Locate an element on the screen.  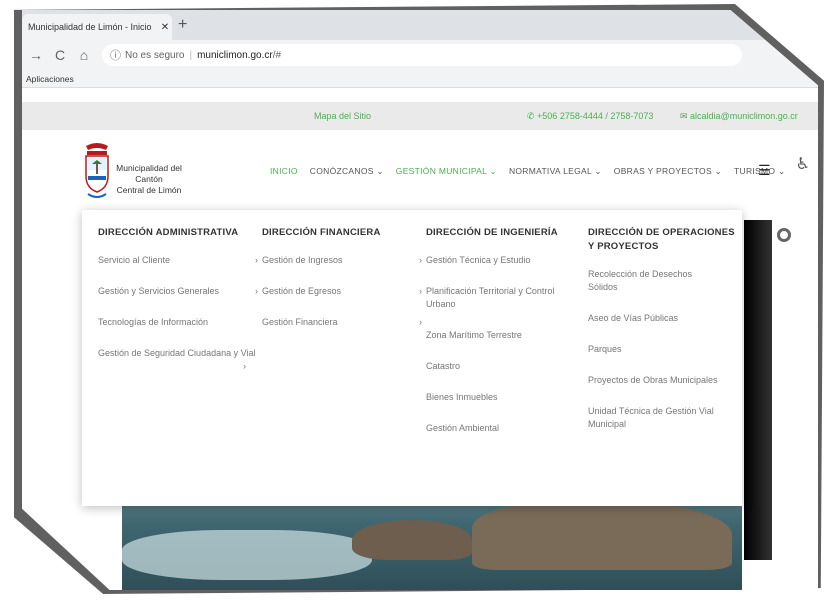
menu-item-label: Gestión de Seguridad Ciudadana y Vial is located at coordinates (177, 353).